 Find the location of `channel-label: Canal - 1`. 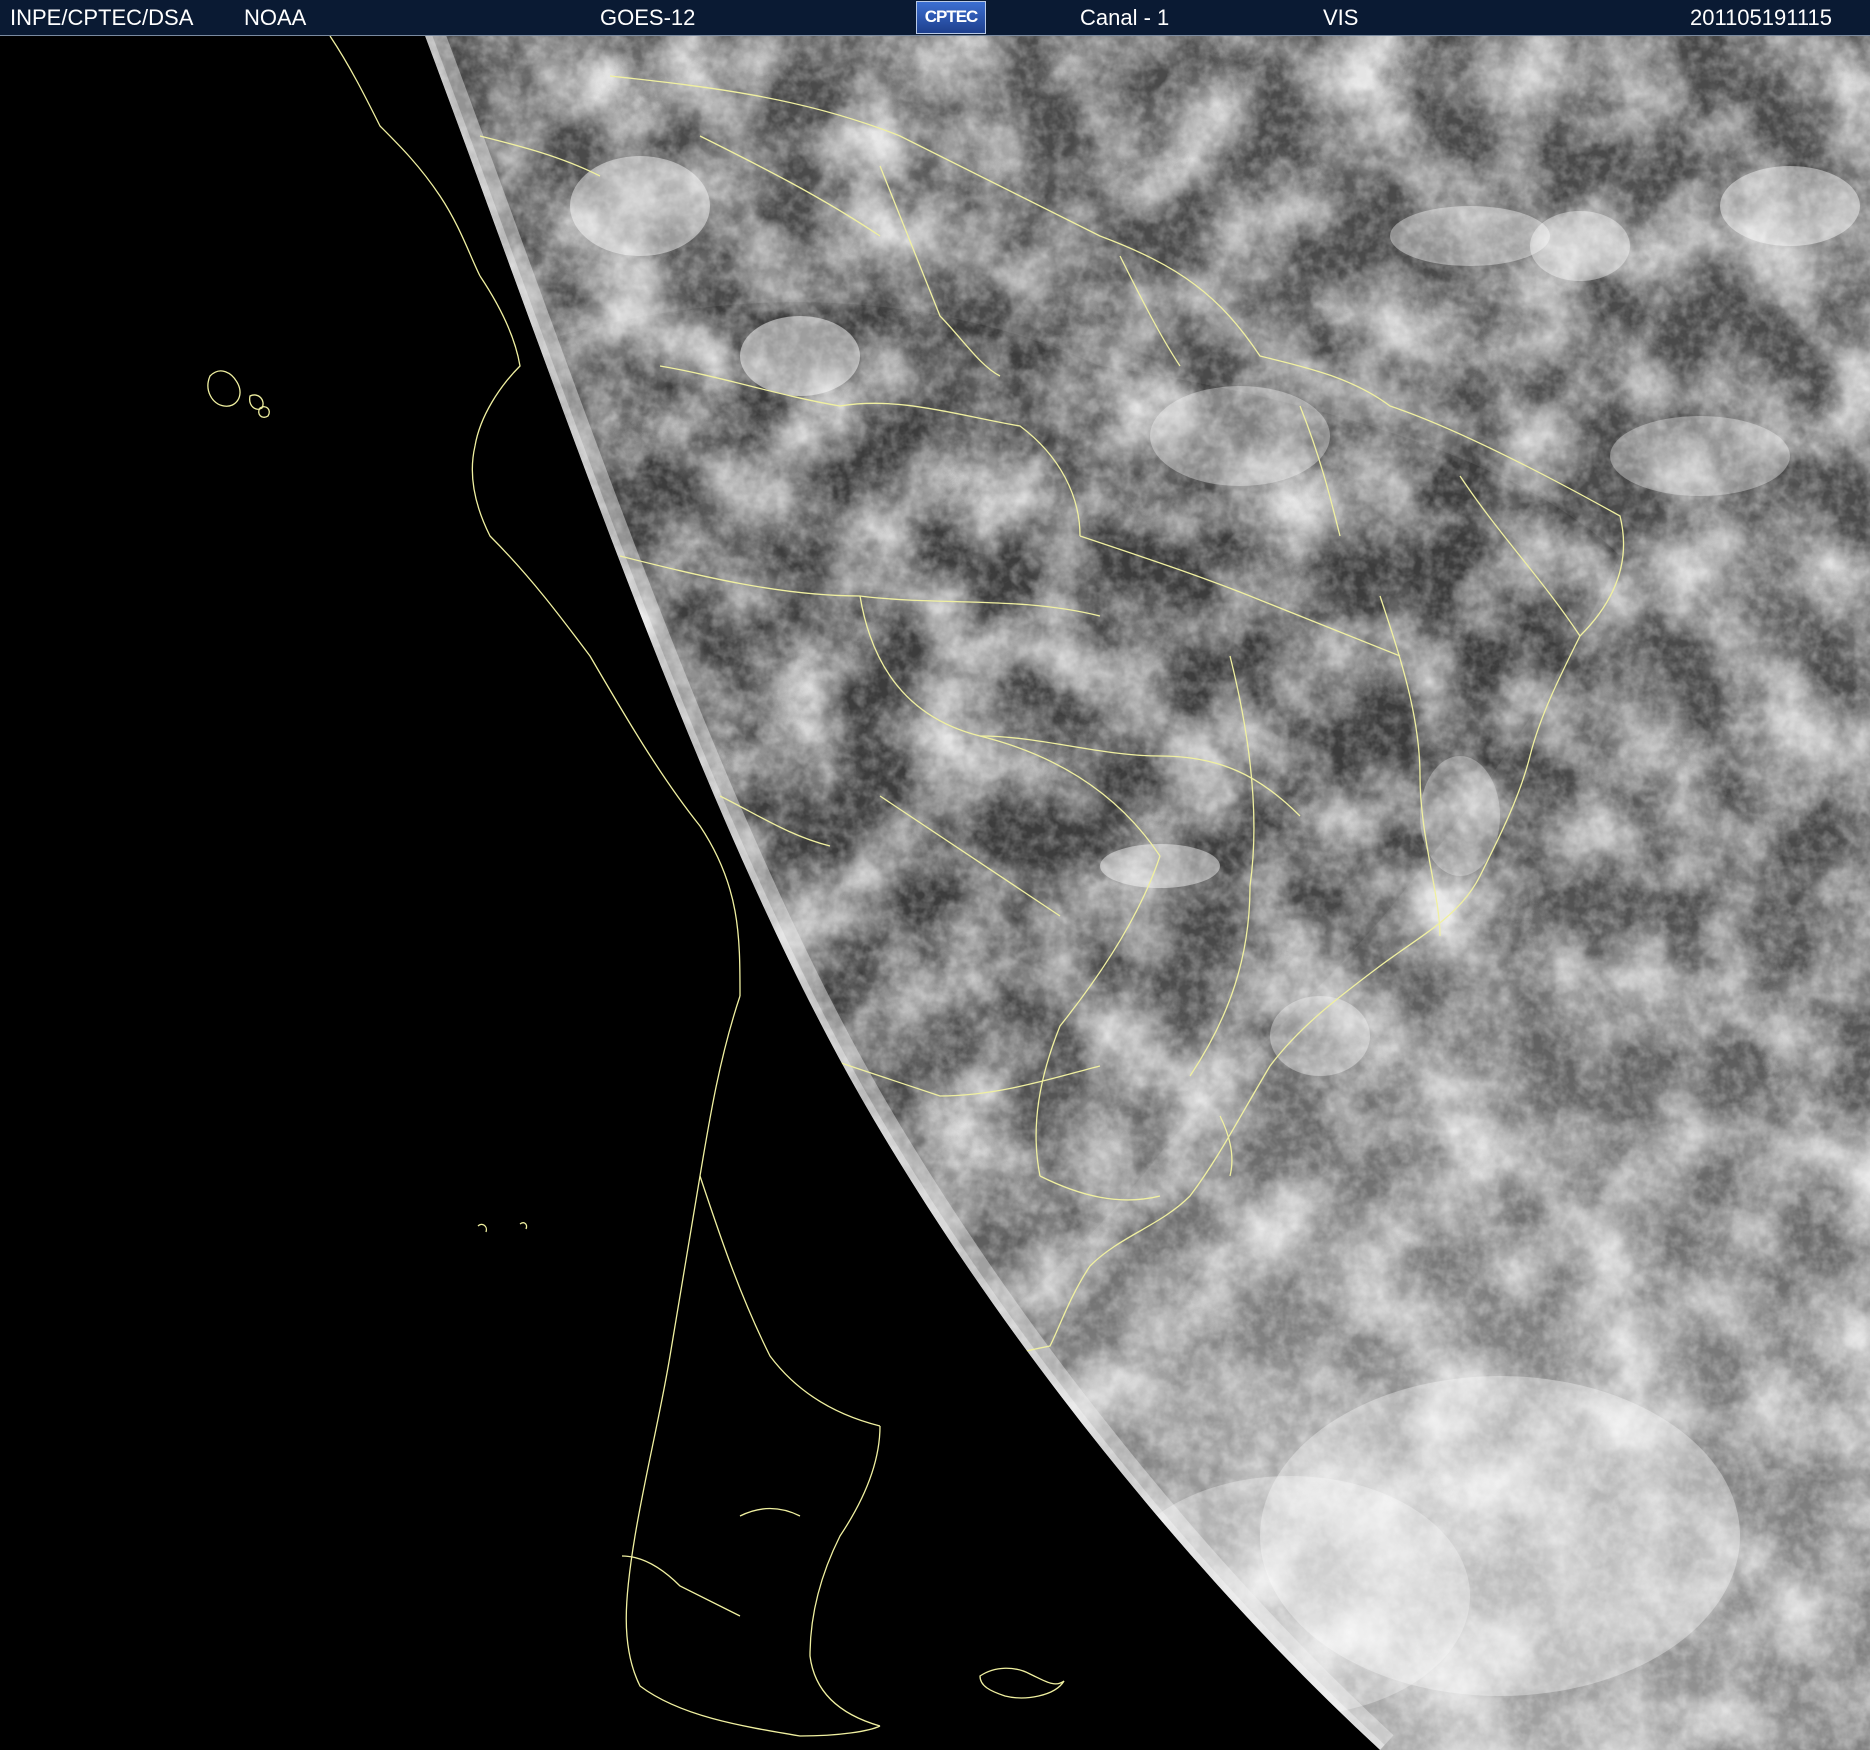

channel-label: Canal - 1 is located at coordinates (1125, 17).